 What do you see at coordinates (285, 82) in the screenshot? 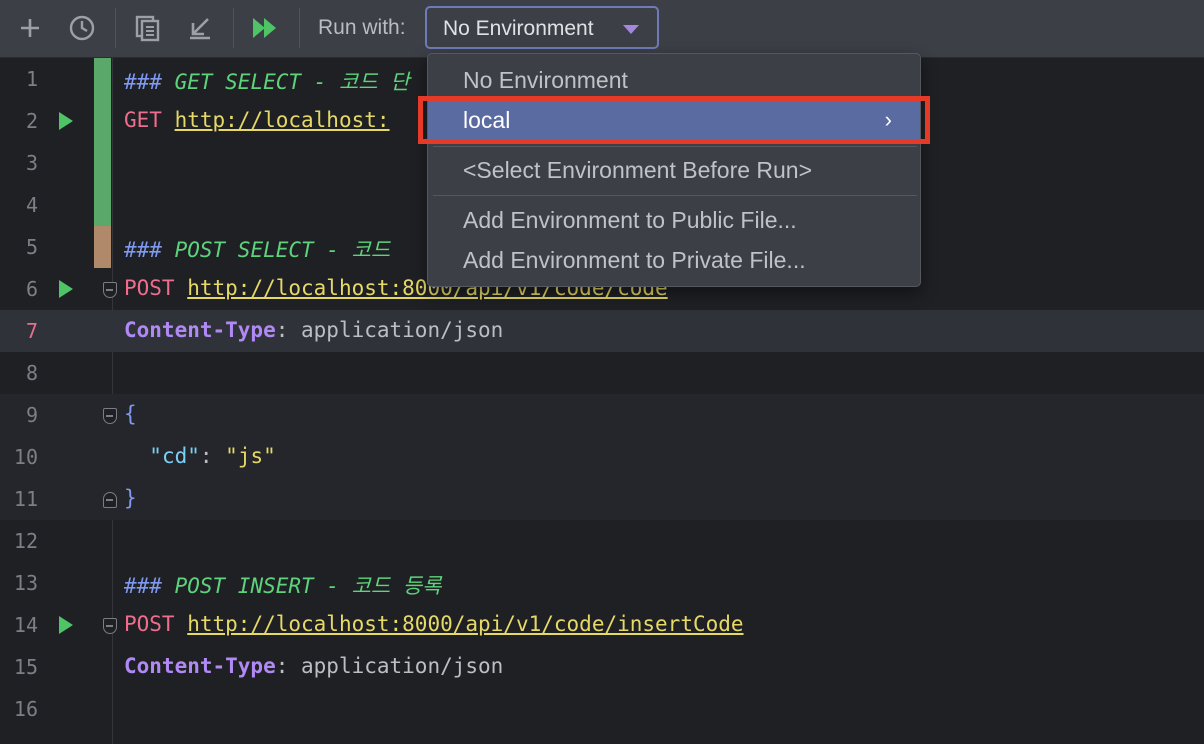
I see `comment-text: GET SELECT - 코드 단` at bounding box center [285, 82].